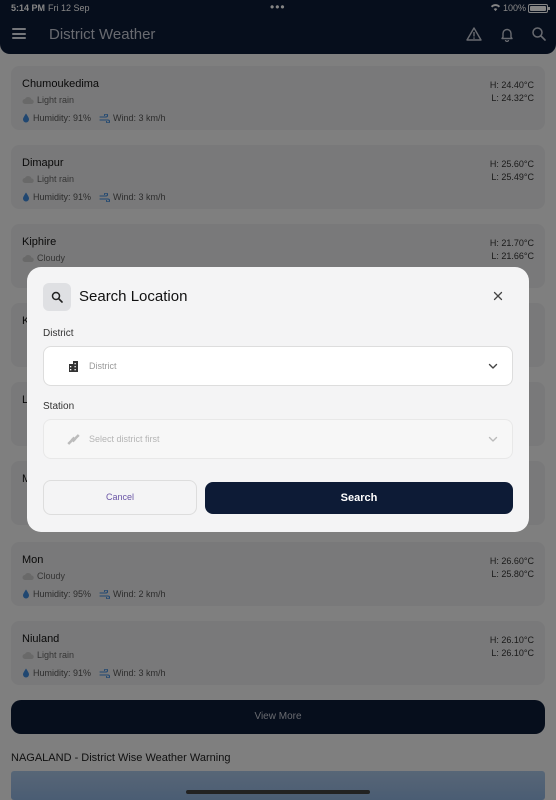 The image size is (556, 800). What do you see at coordinates (124, 439) in the screenshot?
I see `station-placeholder: Select district first` at bounding box center [124, 439].